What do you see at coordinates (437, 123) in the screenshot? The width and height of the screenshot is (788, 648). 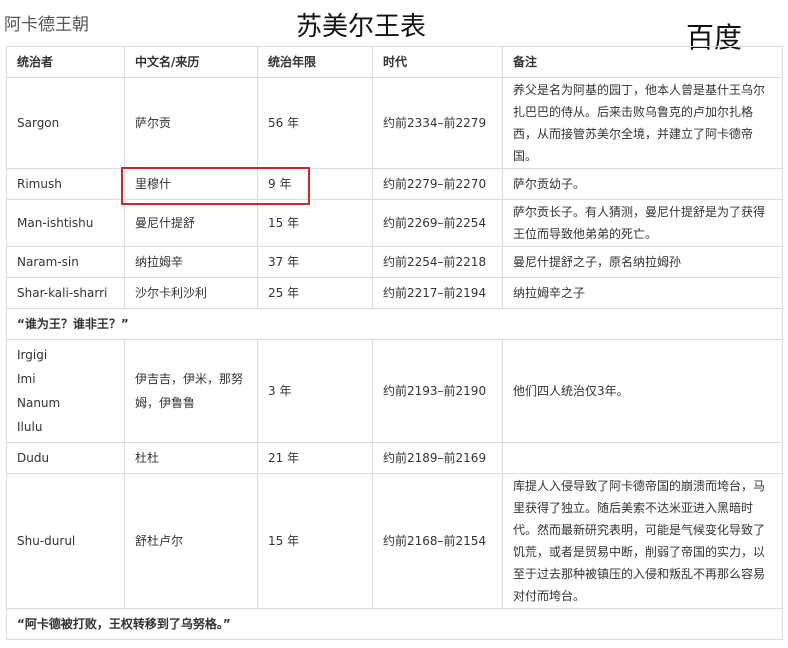 I see `era-cell: 约前2334–前2279` at bounding box center [437, 123].